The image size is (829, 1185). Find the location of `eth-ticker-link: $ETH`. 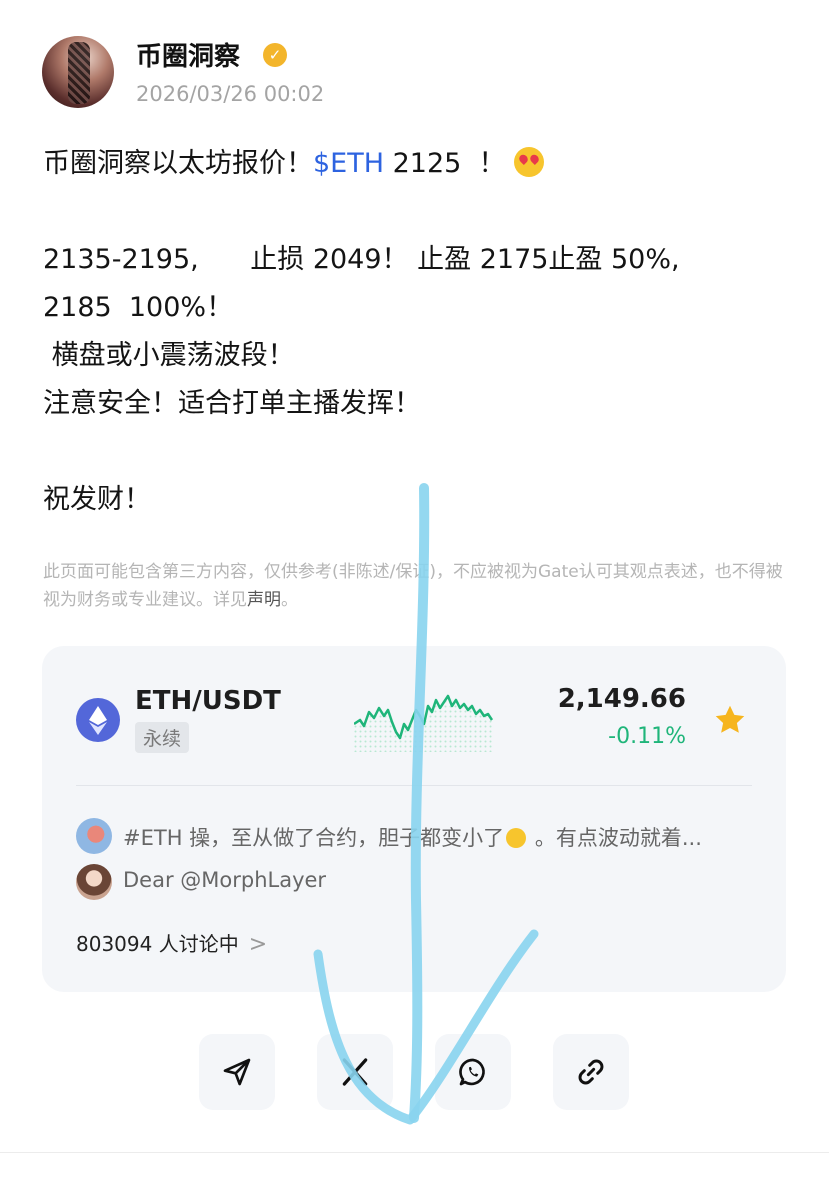

eth-ticker-link: $ETH is located at coordinates (348, 163).